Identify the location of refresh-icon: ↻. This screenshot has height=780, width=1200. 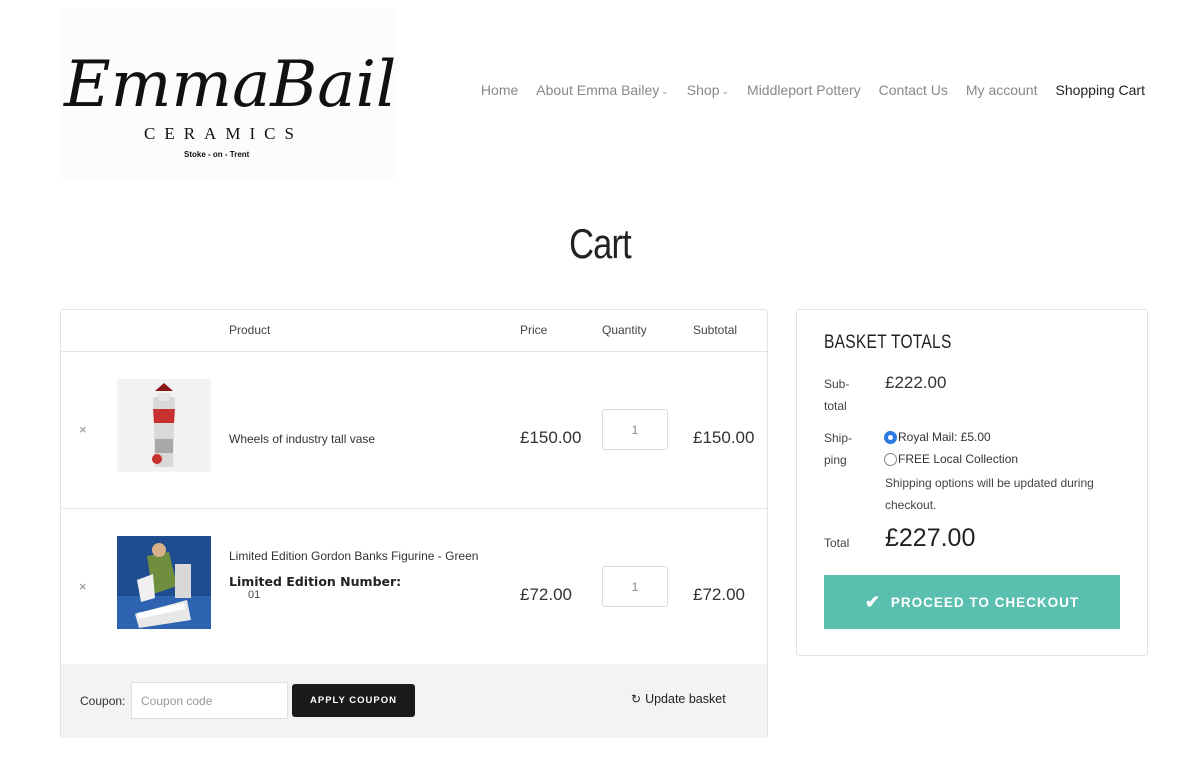
(636, 699).